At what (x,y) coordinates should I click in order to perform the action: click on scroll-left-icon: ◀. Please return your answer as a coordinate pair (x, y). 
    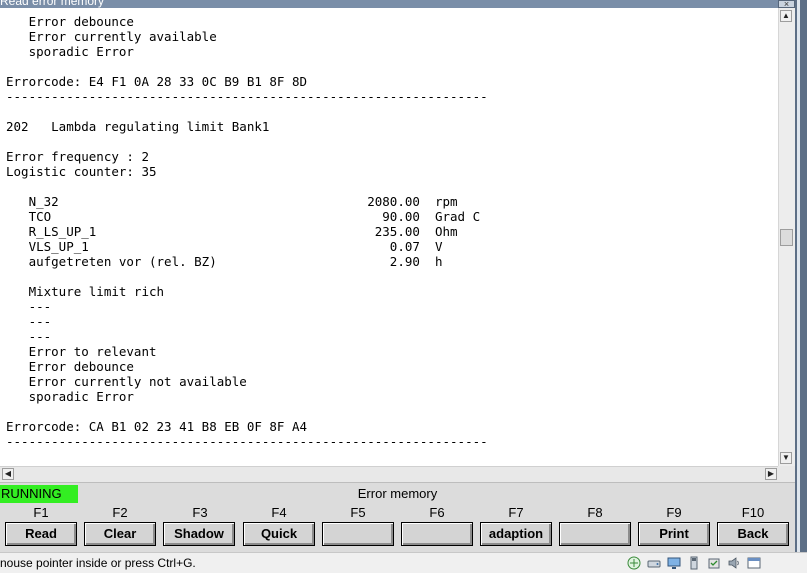
    Looking at the image, I should click on (8, 474).